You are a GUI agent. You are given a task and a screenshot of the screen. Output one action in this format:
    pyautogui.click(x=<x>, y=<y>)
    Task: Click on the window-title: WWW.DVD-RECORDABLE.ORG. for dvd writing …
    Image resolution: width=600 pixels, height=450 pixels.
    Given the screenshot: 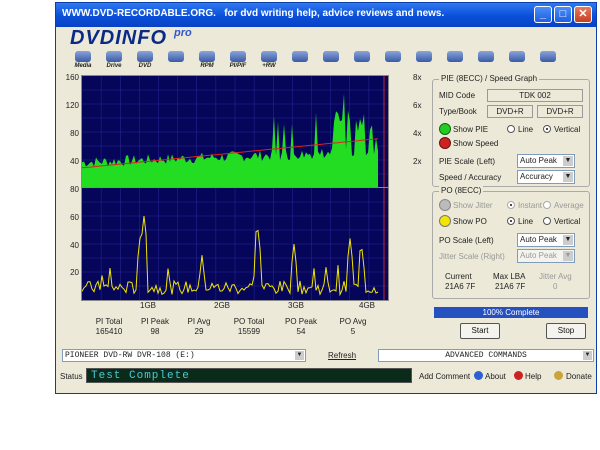 What is the action you would take?
    pyautogui.click(x=253, y=13)
    